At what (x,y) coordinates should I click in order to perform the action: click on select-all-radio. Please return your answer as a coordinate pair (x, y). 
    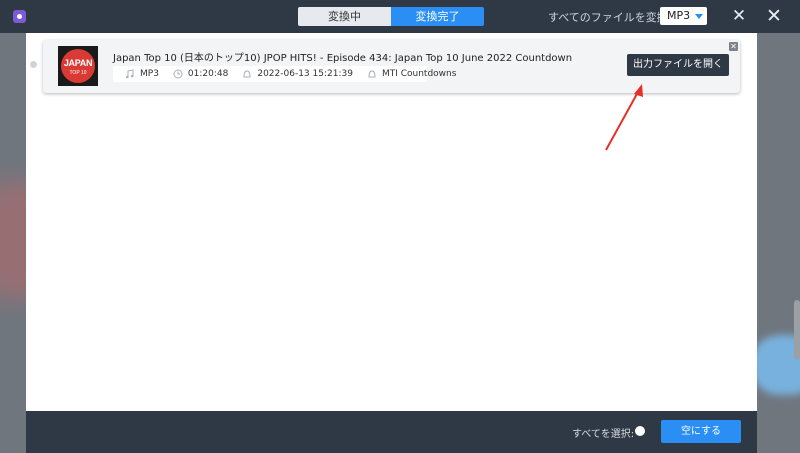
    Looking at the image, I should click on (640, 431).